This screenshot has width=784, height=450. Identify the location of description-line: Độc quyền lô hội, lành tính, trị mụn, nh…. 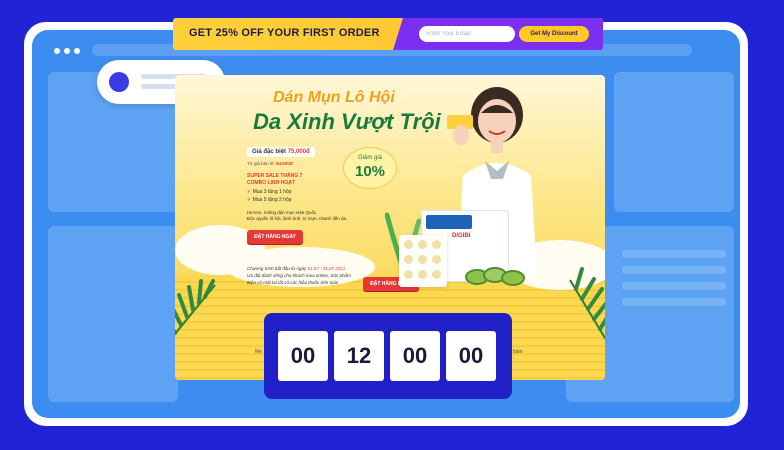
(297, 218).